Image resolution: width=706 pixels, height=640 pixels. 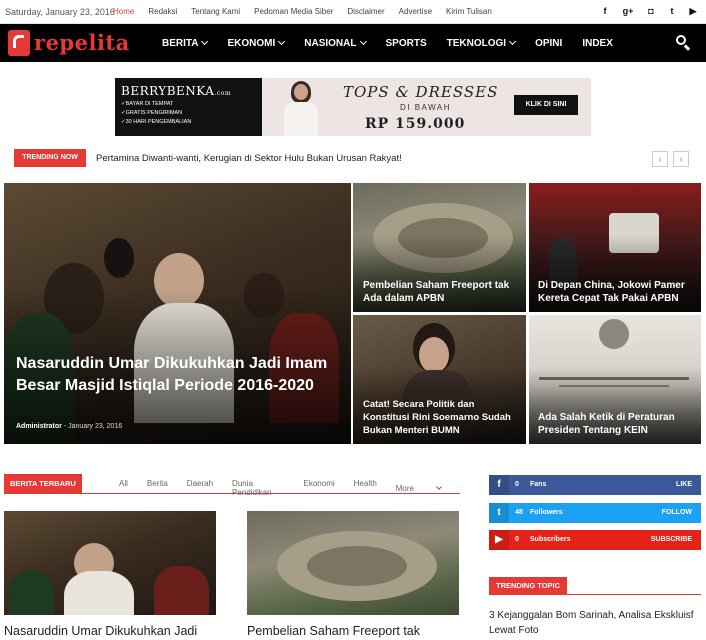 What do you see at coordinates (672, 11) in the screenshot?
I see `twitter-icon: t` at bounding box center [672, 11].